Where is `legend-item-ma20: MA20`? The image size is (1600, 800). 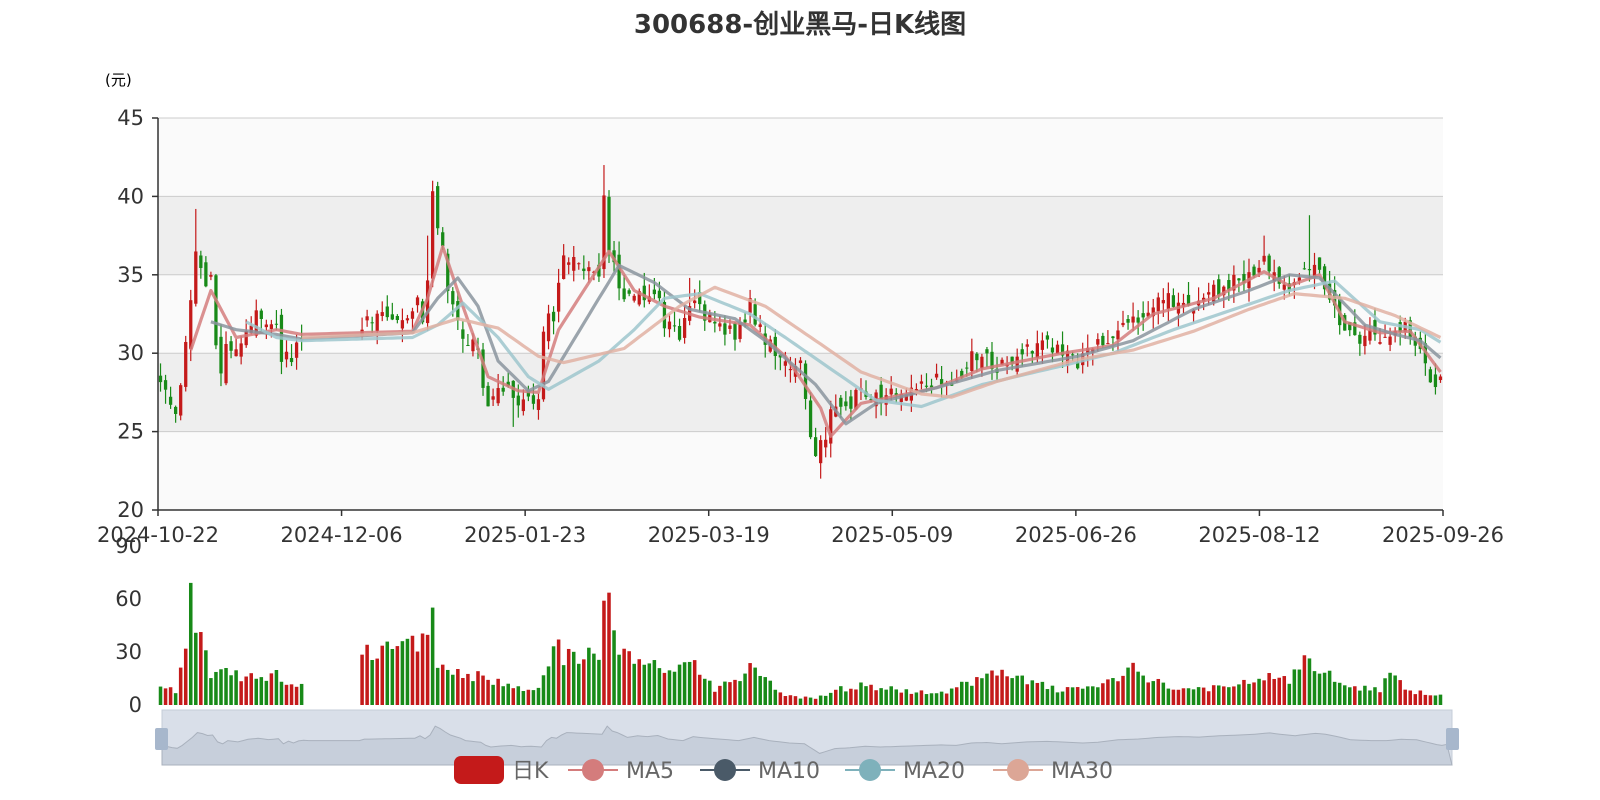
legend-item-ma20: MA20 is located at coordinates (905, 771).